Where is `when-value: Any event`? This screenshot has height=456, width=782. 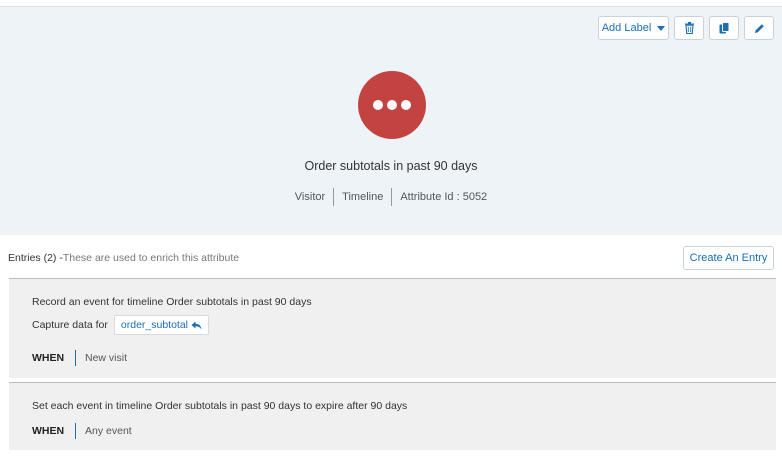 when-value: Any event is located at coordinates (108, 431).